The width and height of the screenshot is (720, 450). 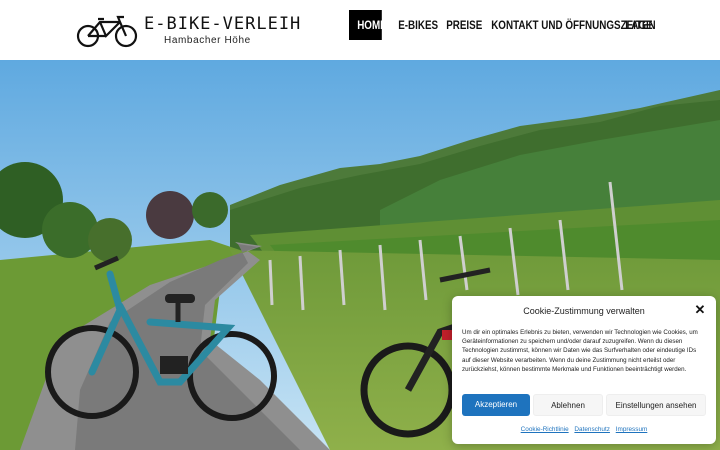 What do you see at coordinates (632, 429) in the screenshot?
I see `imprint-link: Impressum` at bounding box center [632, 429].